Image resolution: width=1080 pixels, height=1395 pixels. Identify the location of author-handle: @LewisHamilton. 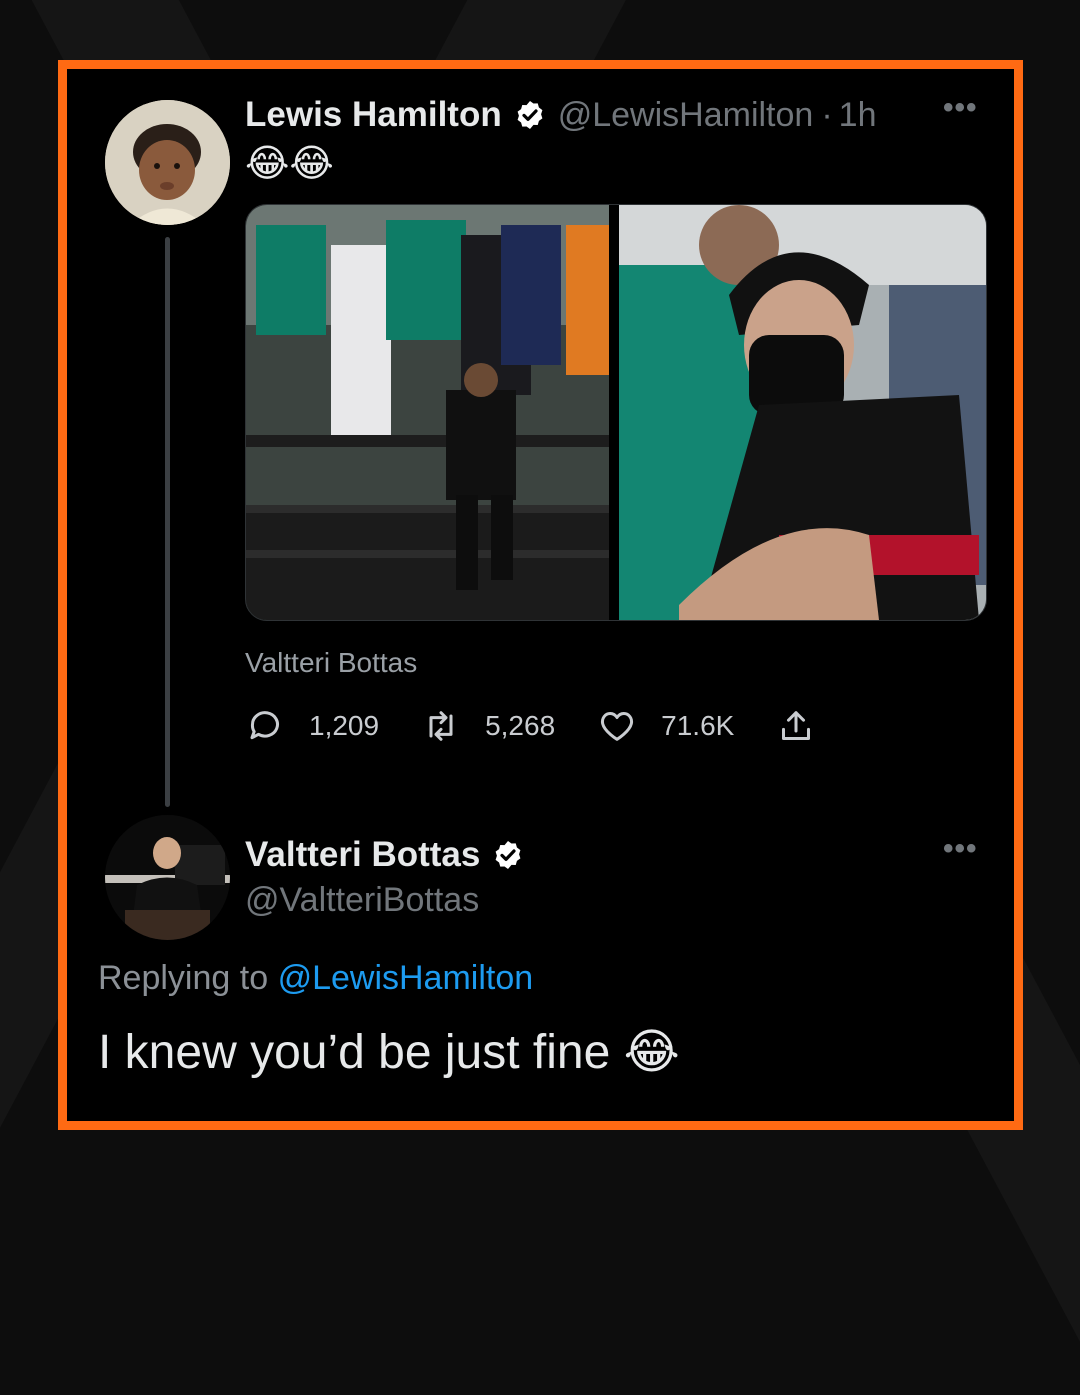
(686, 115).